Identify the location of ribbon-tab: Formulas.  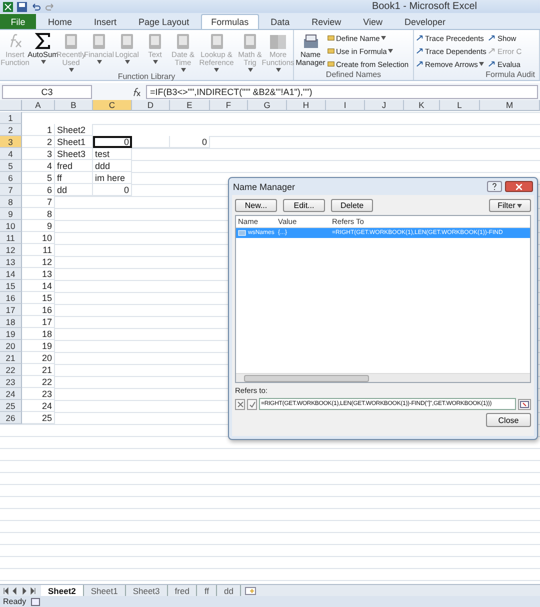
(230, 21).